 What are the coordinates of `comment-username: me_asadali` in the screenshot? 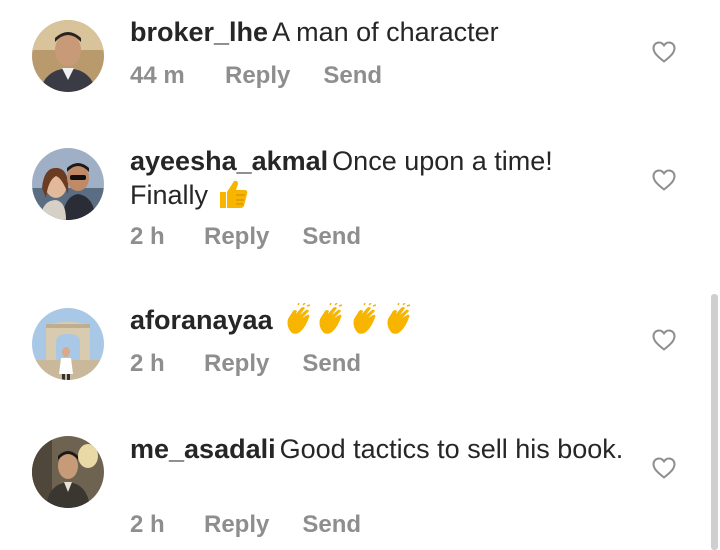 It's located at (203, 449).